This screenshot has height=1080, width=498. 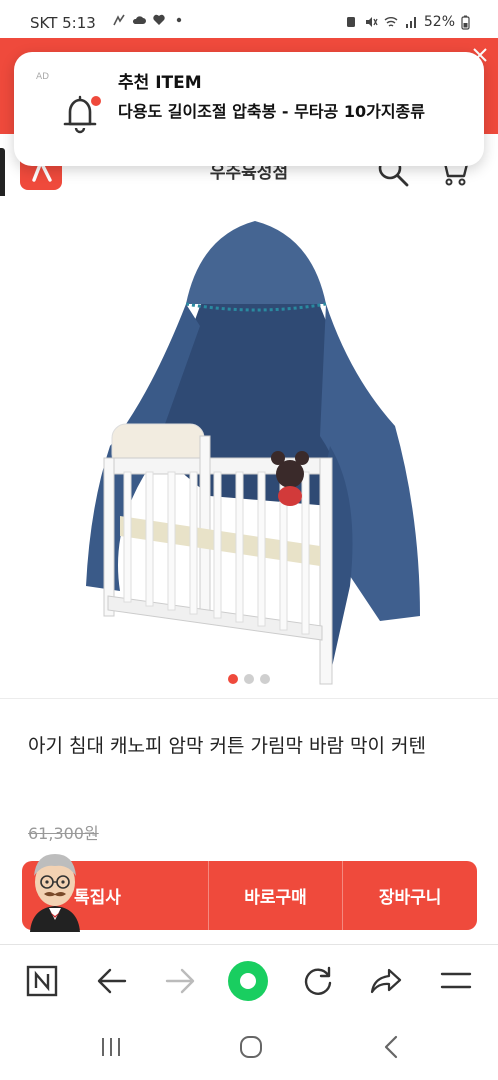 I want to click on ad-label: AD, so click(x=43, y=77).